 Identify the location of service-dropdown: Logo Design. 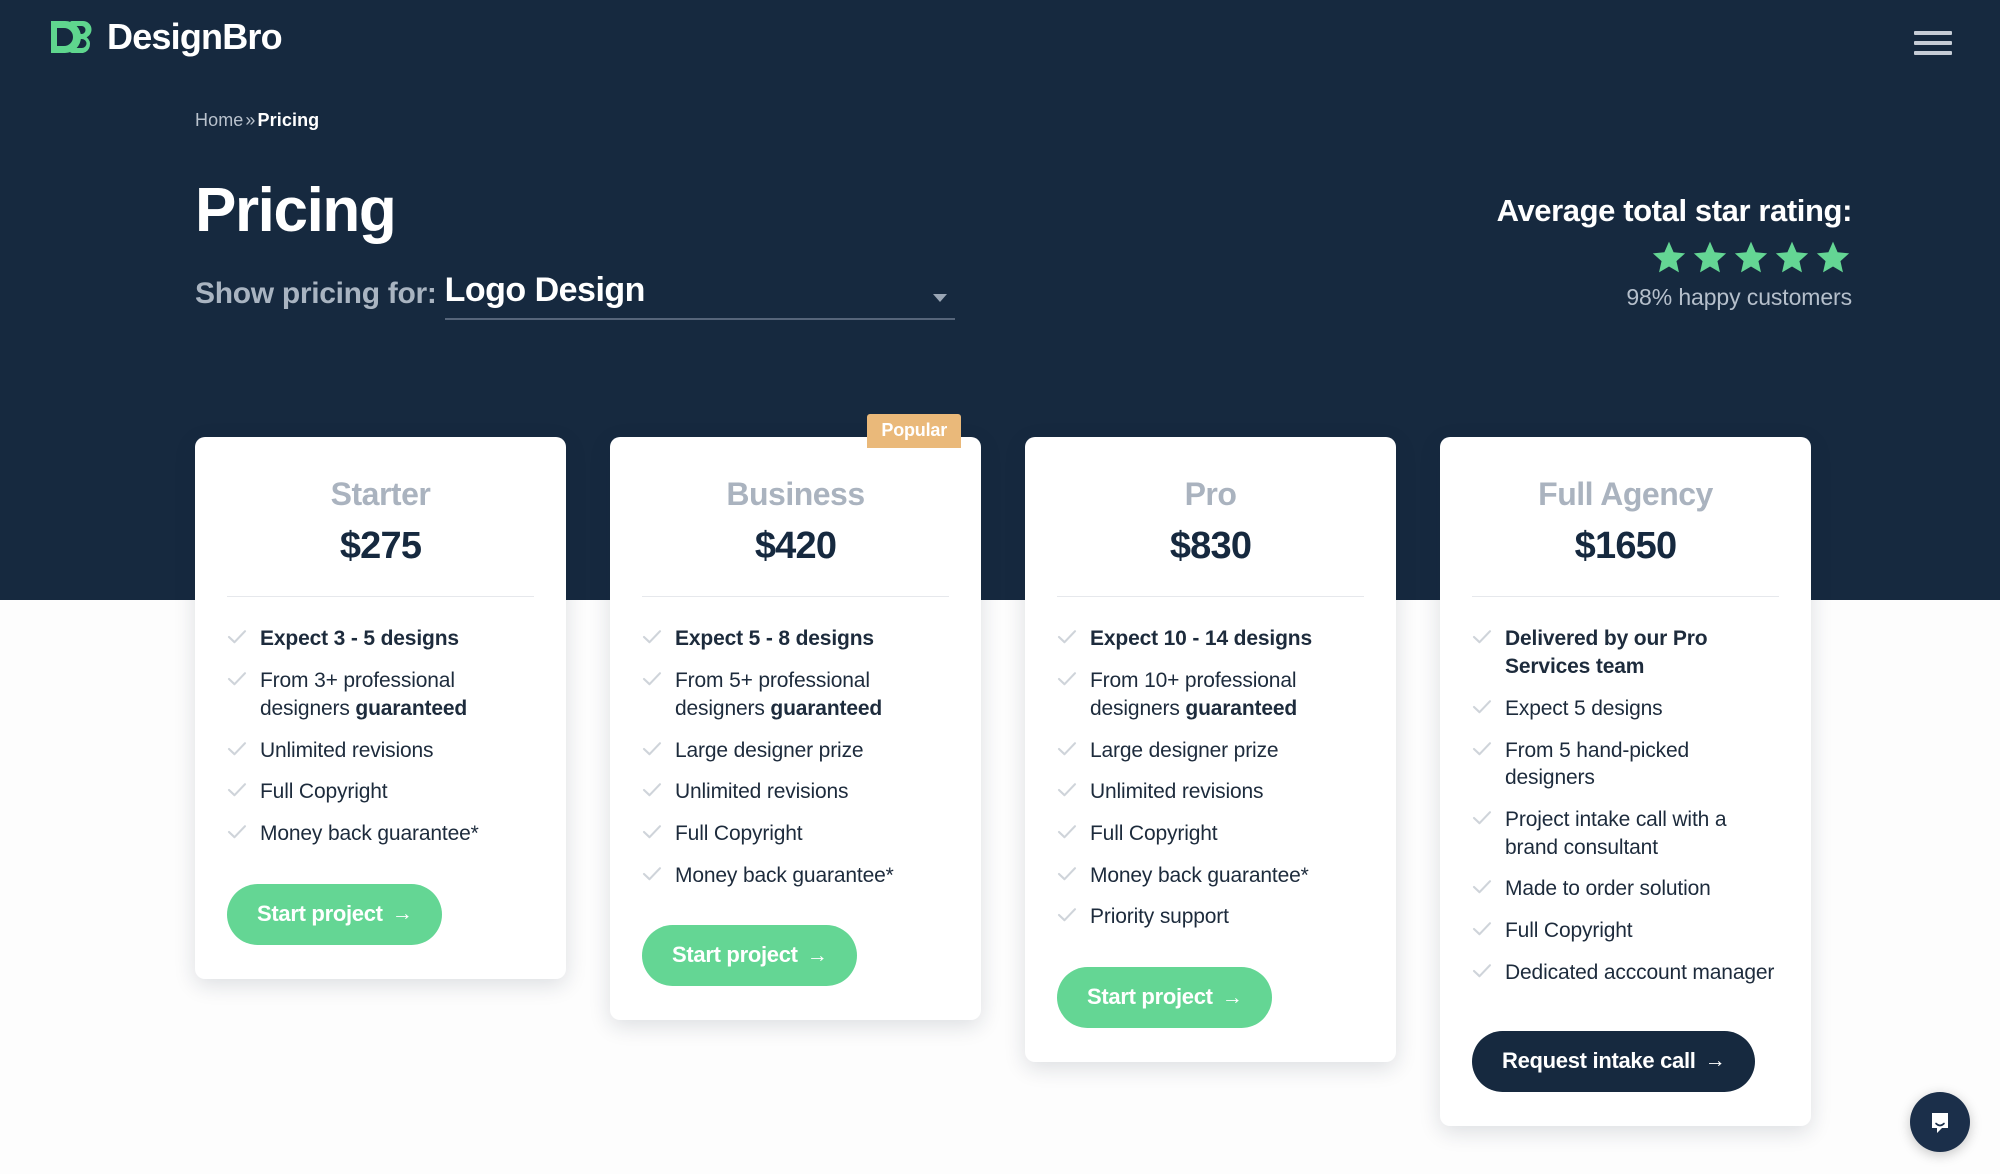
(699, 296).